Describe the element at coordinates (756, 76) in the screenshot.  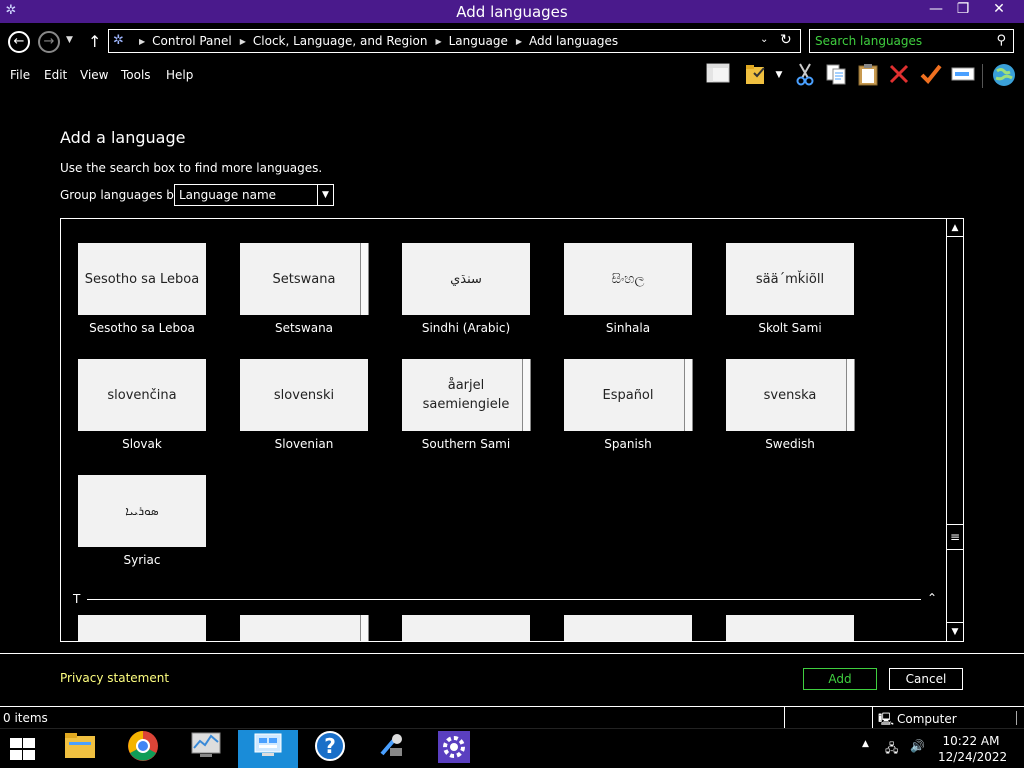
I see `folder-check-icon` at that location.